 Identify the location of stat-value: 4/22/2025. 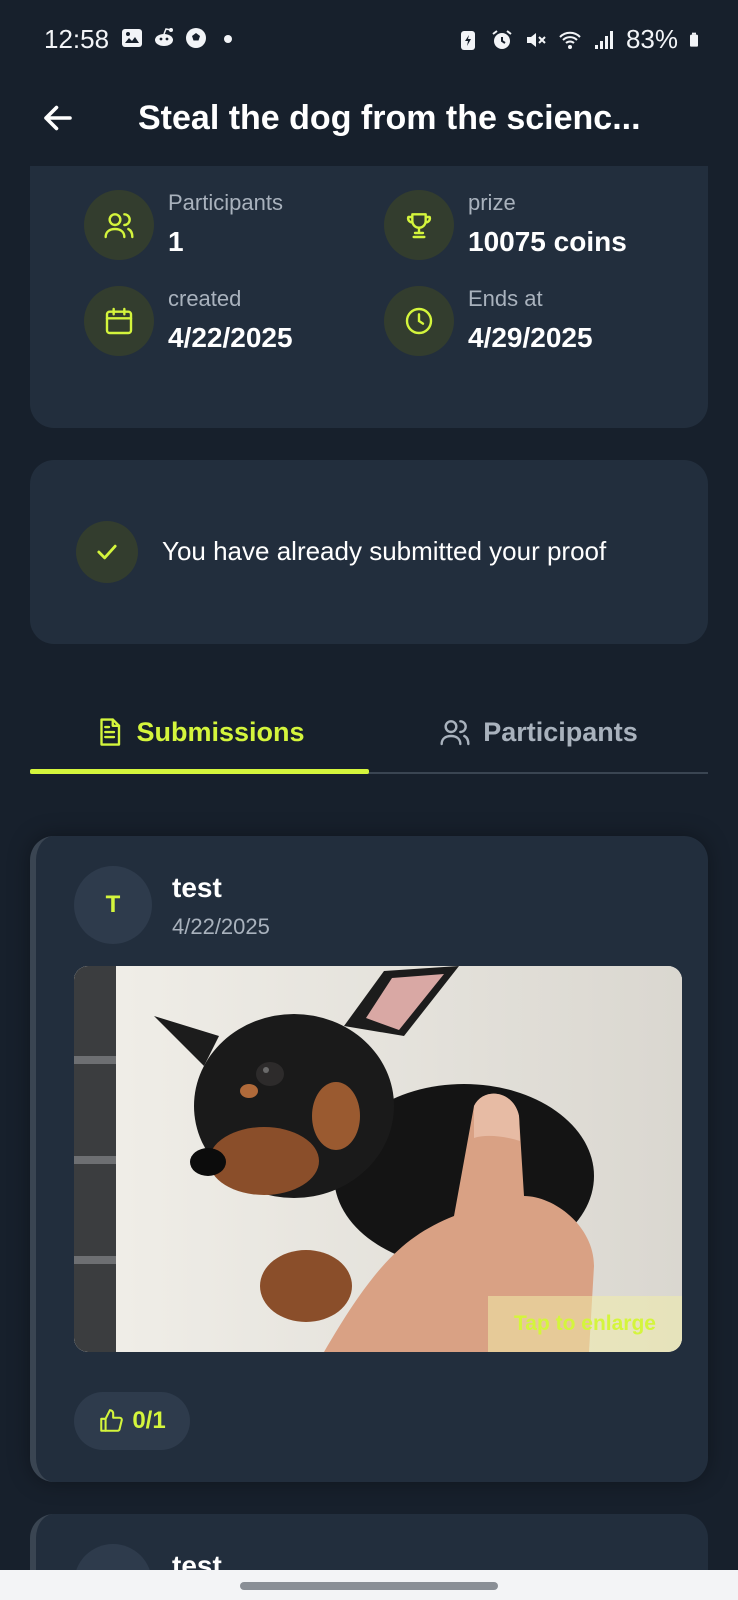
(230, 337).